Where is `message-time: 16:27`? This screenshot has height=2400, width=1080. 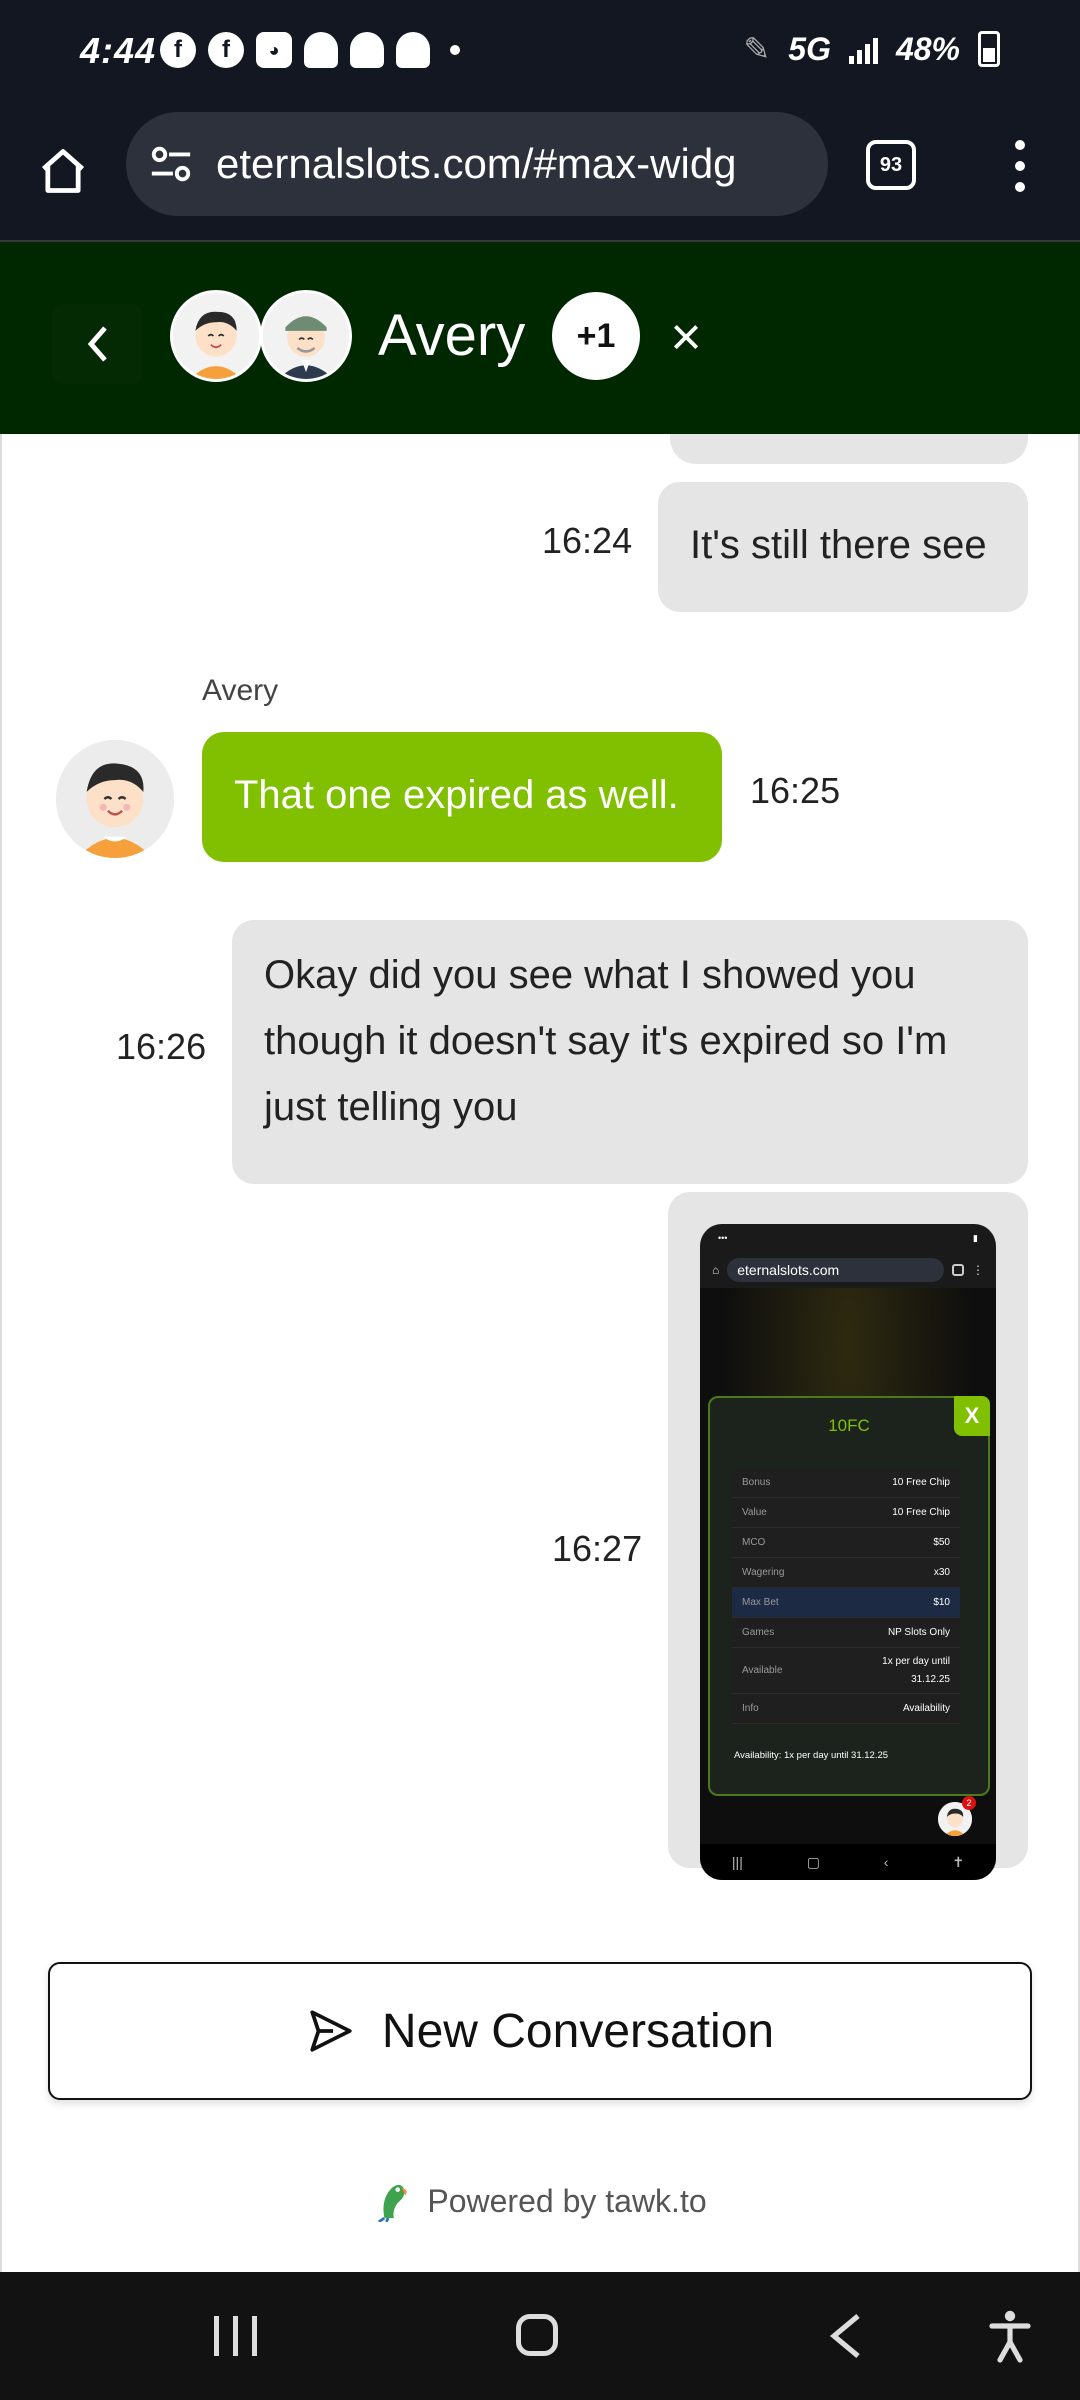
message-time: 16:27 is located at coordinates (597, 1548).